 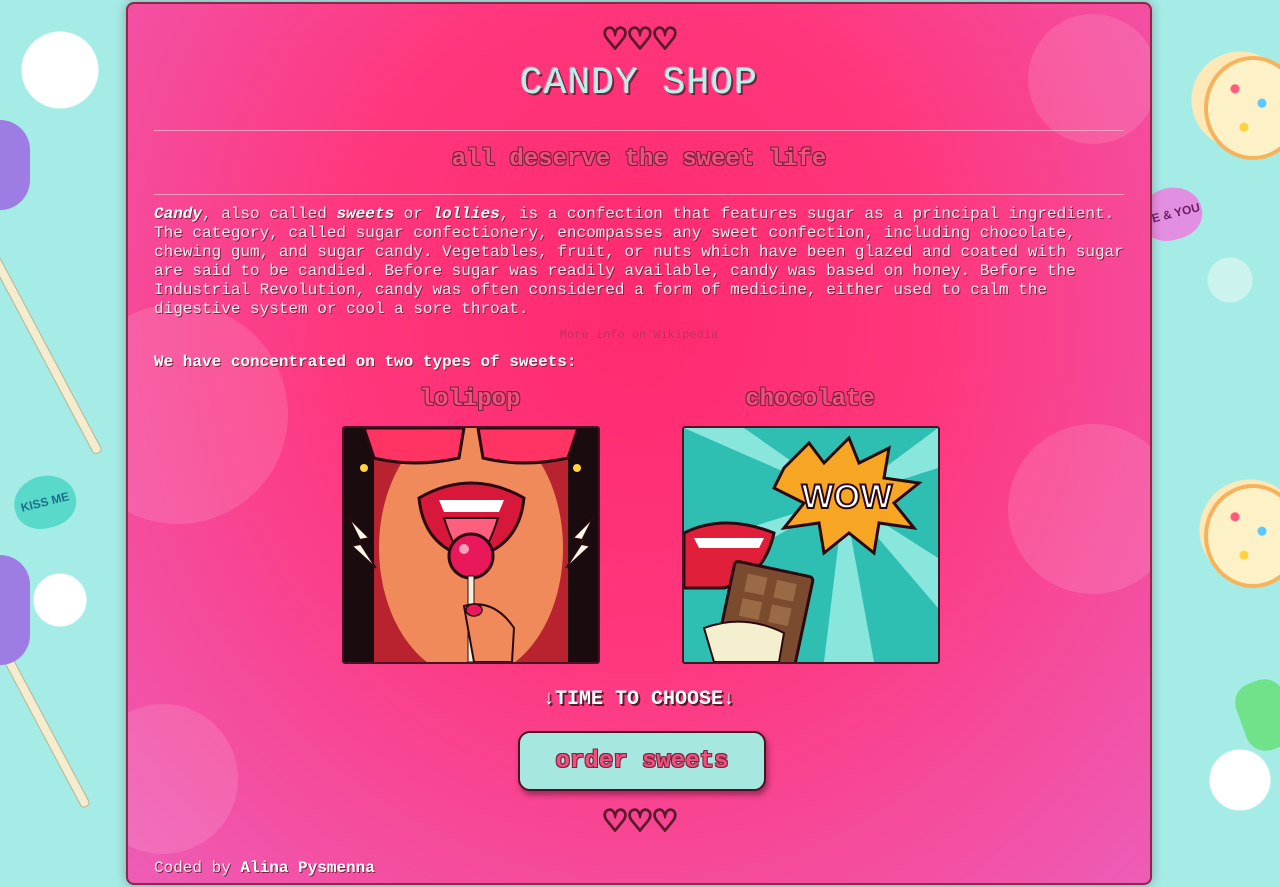 I want to click on order-sweets-button: order sweets, so click(x=642, y=761).